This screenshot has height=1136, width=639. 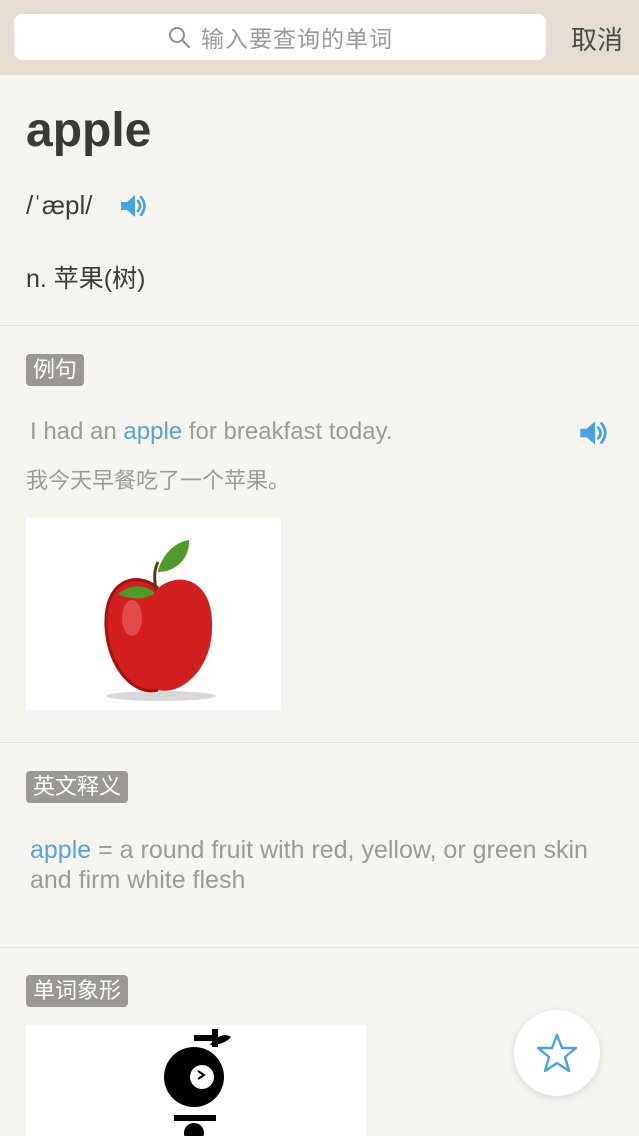 I want to click on cancel-button: 取消, so click(x=597, y=38).